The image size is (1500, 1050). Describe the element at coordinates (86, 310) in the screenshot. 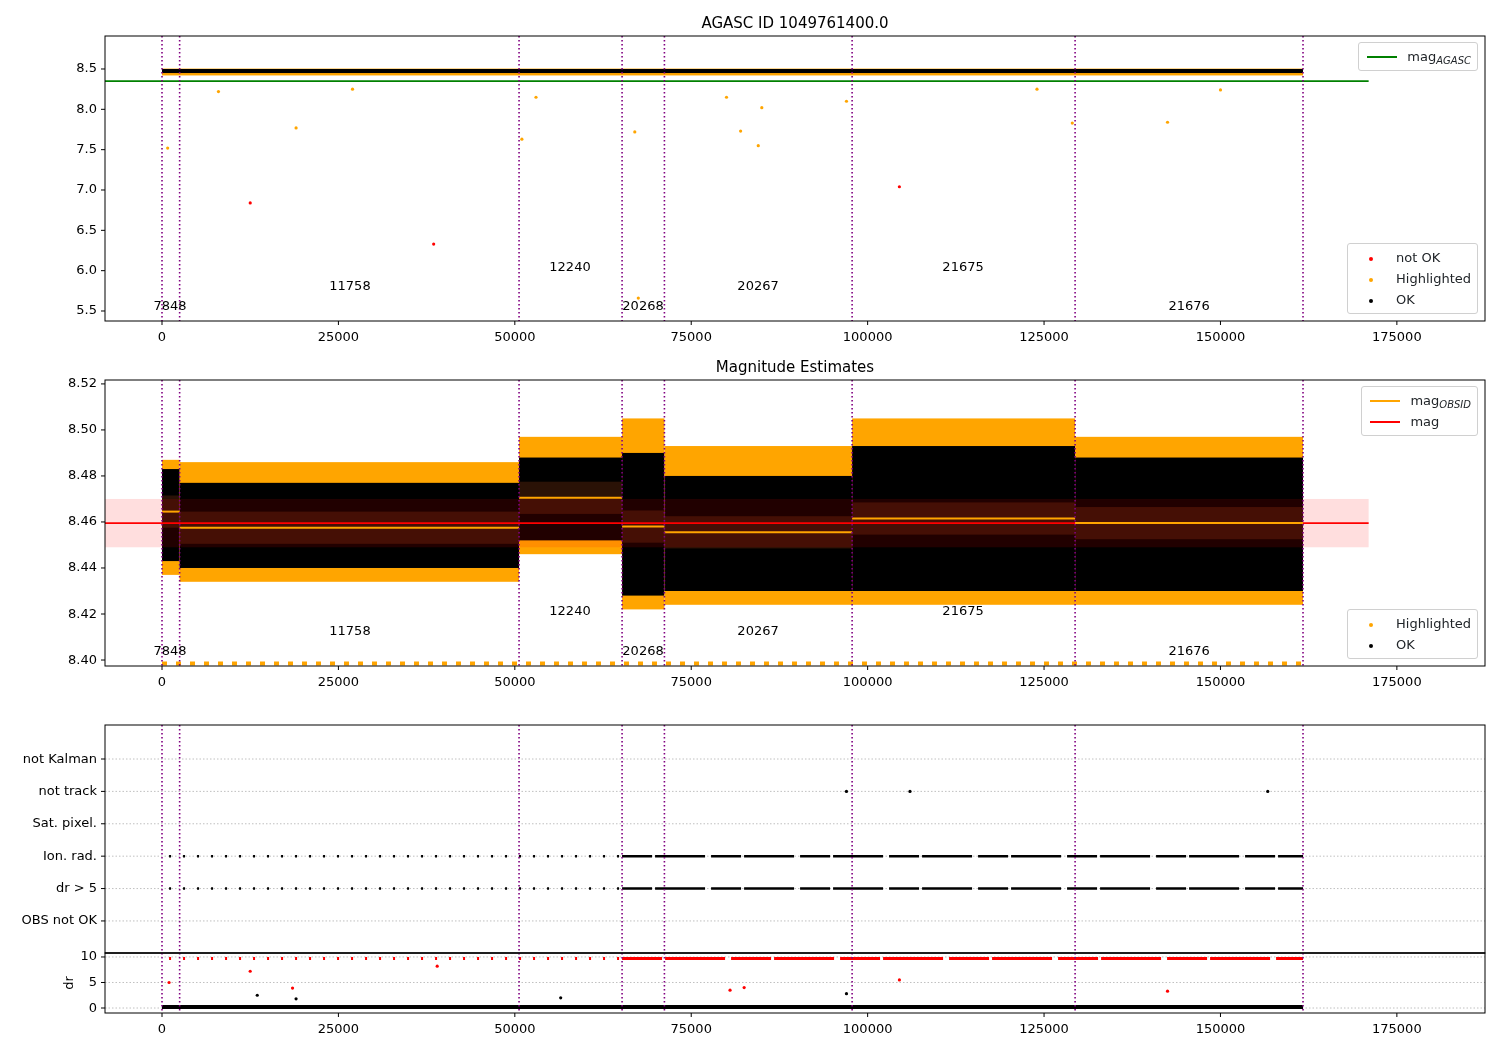

I see `tick-label: 5.5` at that location.